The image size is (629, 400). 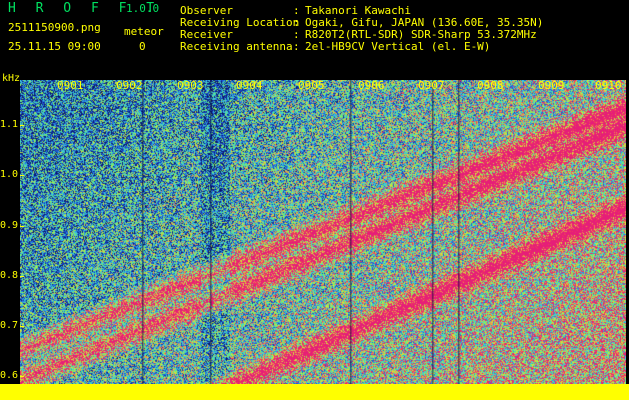 What do you see at coordinates (9, 225) in the screenshot?
I see `y-tick-label: 0.9` at bounding box center [9, 225].